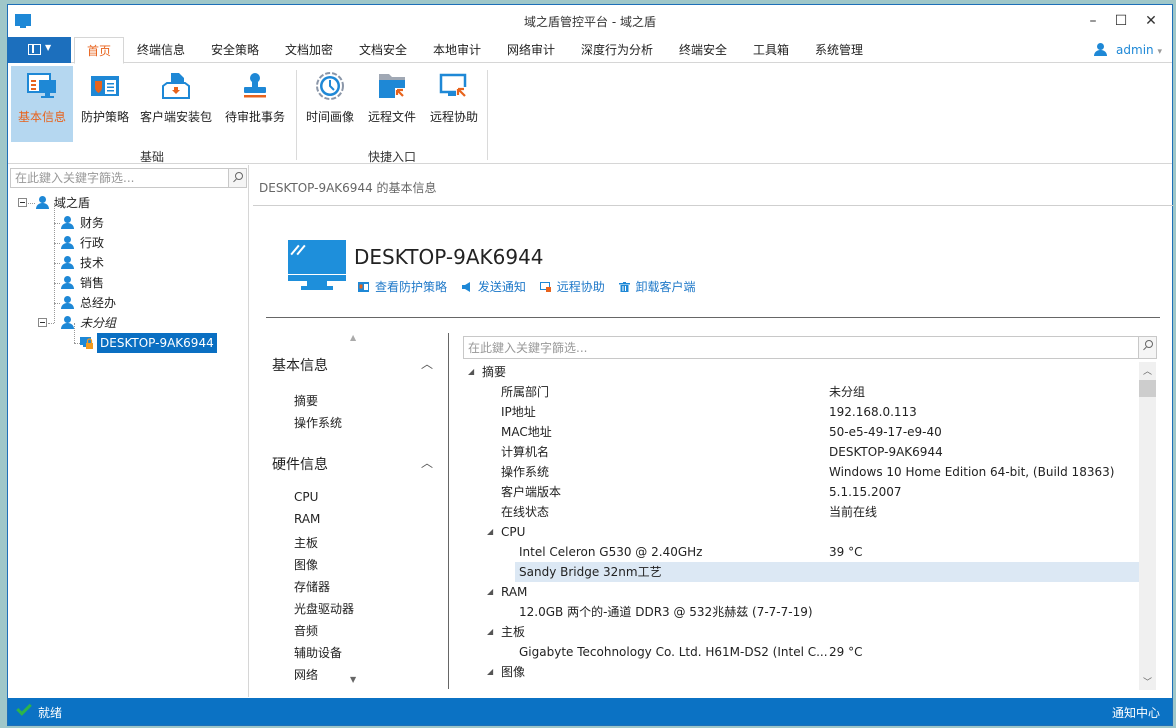 This screenshot has width=1176, height=728. Describe the element at coordinates (810, 347) in the screenshot. I see `detail-filter-input` at that location.